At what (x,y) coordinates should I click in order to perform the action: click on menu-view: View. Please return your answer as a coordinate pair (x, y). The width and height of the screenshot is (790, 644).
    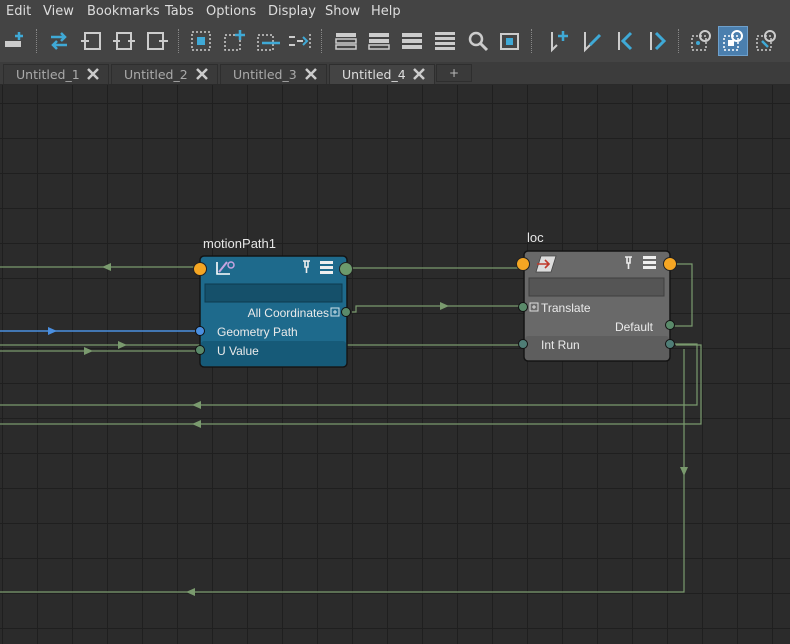
    Looking at the image, I should click on (58, 11).